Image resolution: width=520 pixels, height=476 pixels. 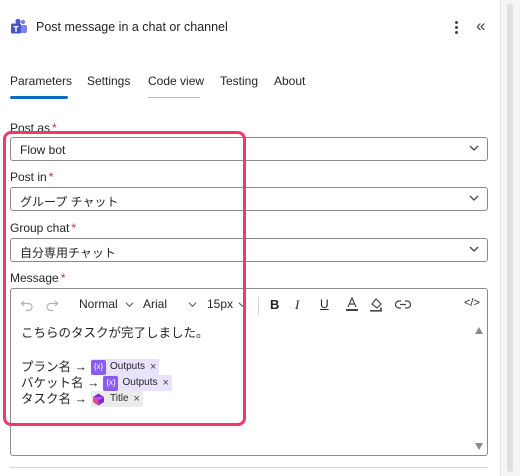 What do you see at coordinates (403, 304) in the screenshot?
I see `link-icon` at bounding box center [403, 304].